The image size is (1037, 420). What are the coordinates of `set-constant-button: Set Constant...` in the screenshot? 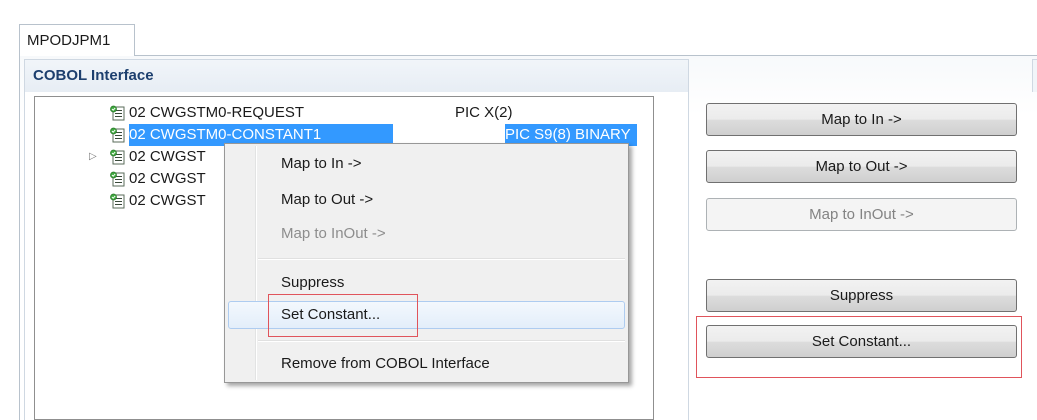 It's located at (861, 341).